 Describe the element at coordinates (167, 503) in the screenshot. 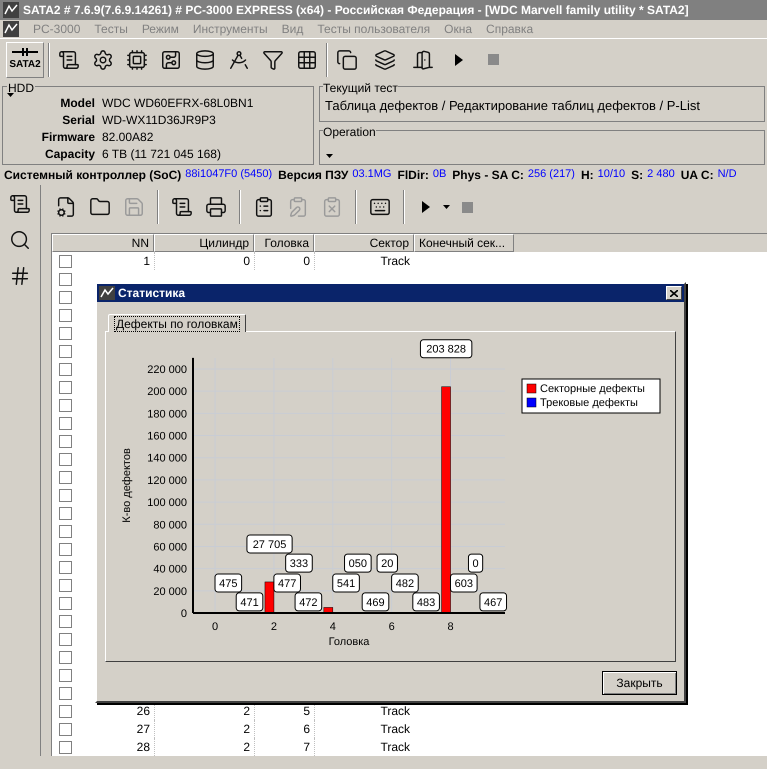

I see `axis-tick-label: 100 000` at that location.